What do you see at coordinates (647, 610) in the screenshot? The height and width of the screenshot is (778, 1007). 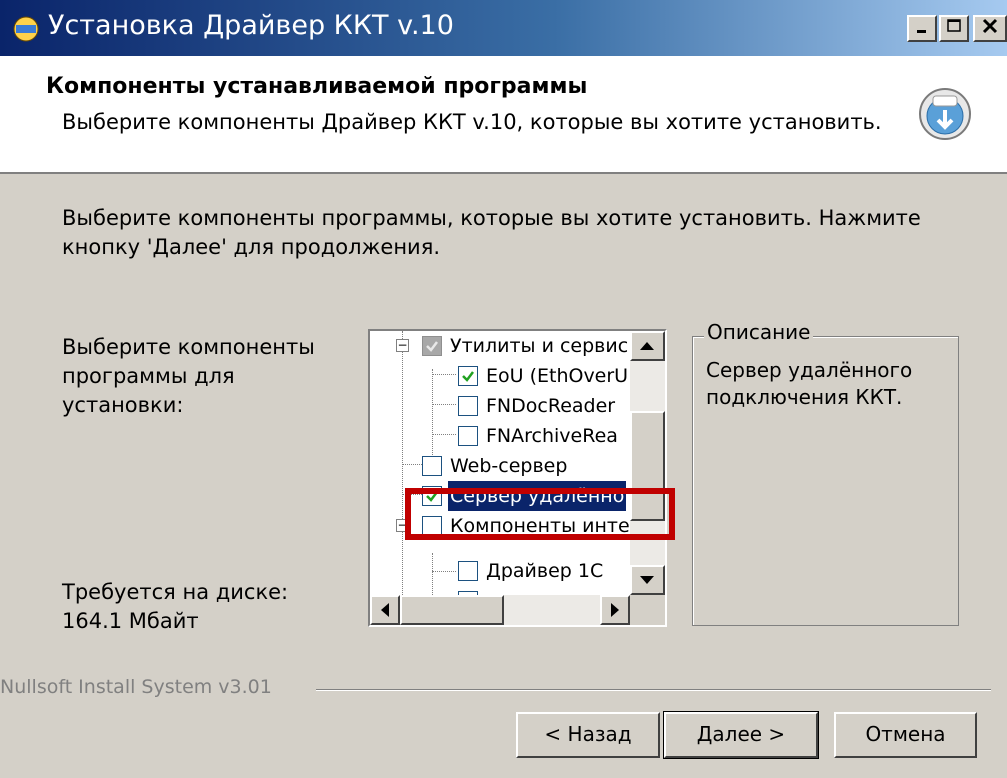 I see `scrollbar-corner` at bounding box center [647, 610].